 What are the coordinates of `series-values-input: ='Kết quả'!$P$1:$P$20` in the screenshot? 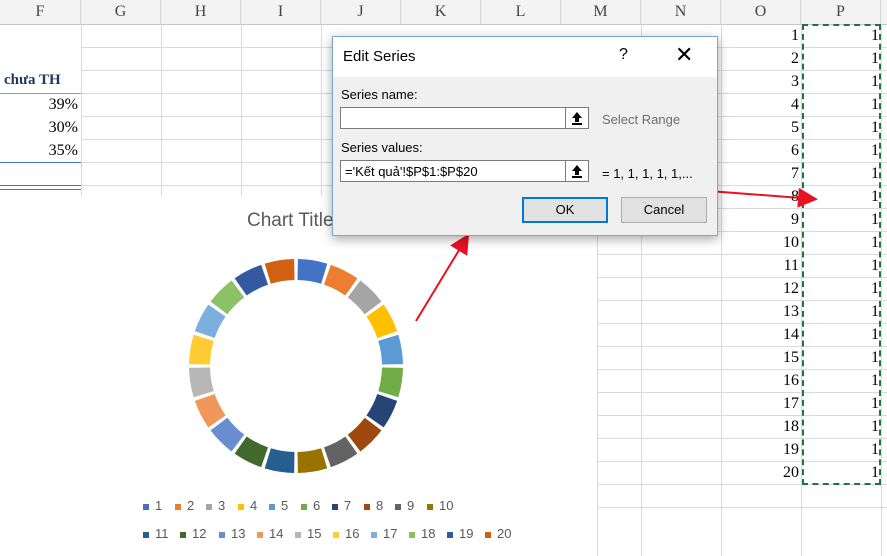 It's located at (453, 171).